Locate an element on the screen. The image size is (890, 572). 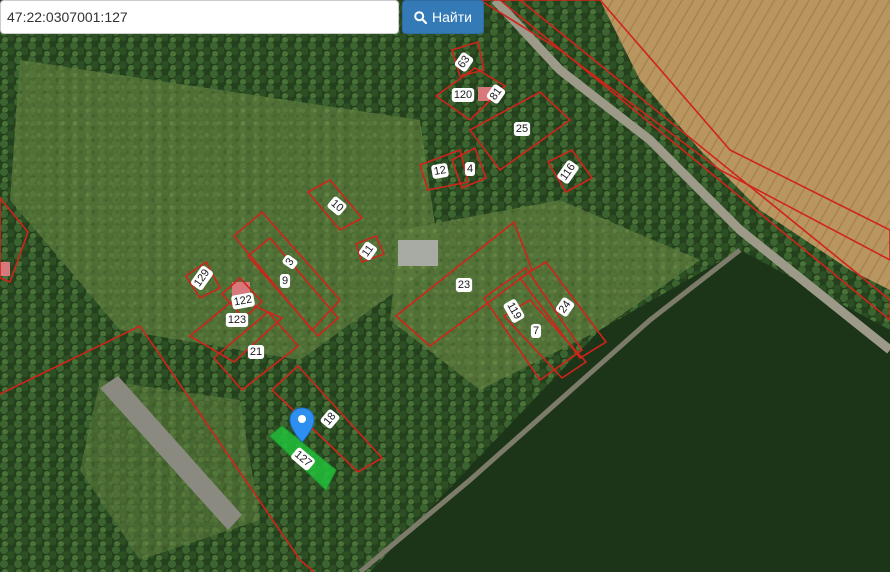
search-button: Найти is located at coordinates (443, 17).